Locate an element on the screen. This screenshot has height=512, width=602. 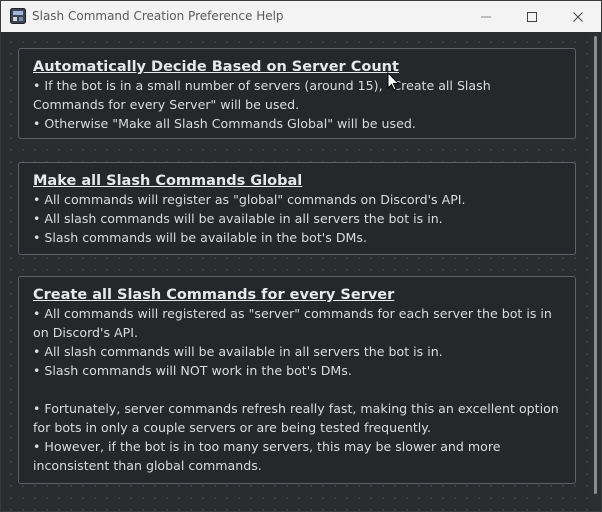
mouse-cursor-icon is located at coordinates (393, 81).